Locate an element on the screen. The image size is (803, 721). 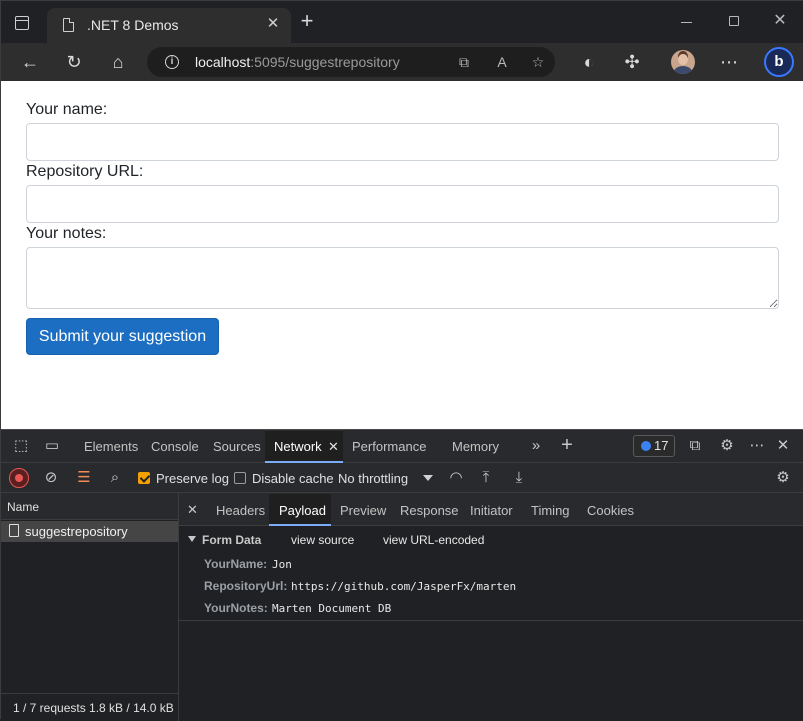
more-tabs-chevron-icon: » is located at coordinates (536, 446).